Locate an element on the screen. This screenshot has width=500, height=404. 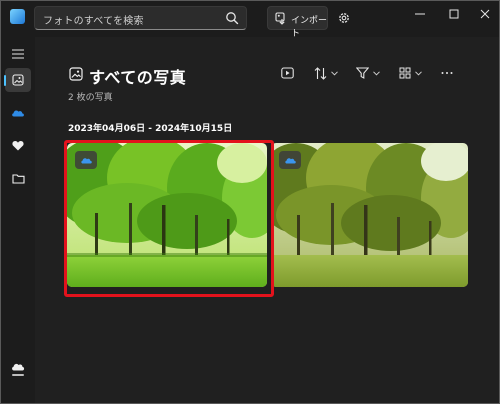
sidebar-item-onedrive is located at coordinates (18, 112).